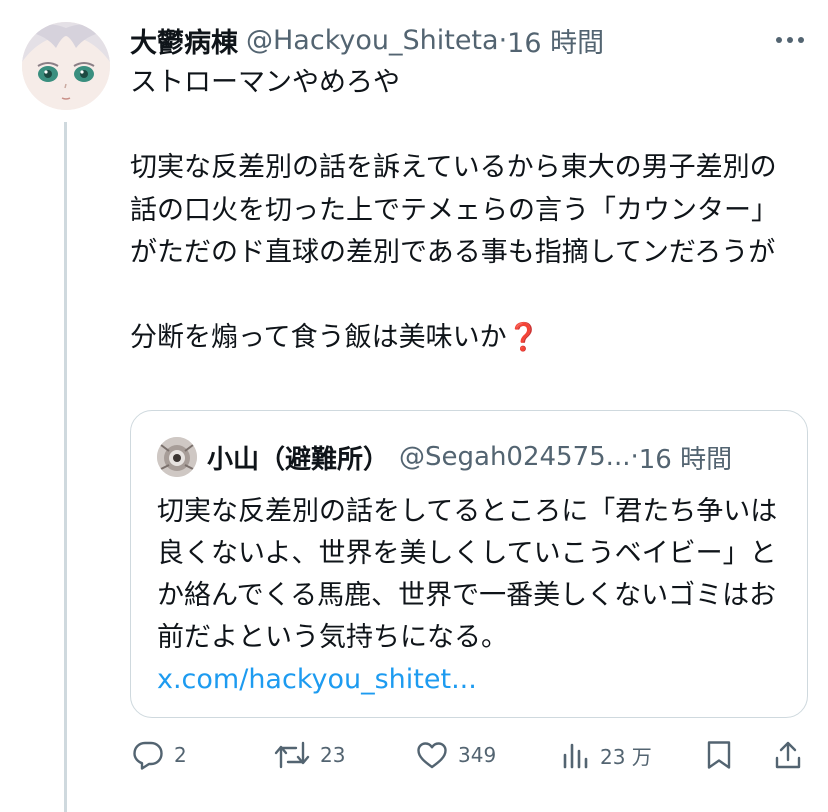 This screenshot has width=828, height=812. Describe the element at coordinates (298, 459) in the screenshot. I see `quote-author-name: 小山（避難所）` at that location.